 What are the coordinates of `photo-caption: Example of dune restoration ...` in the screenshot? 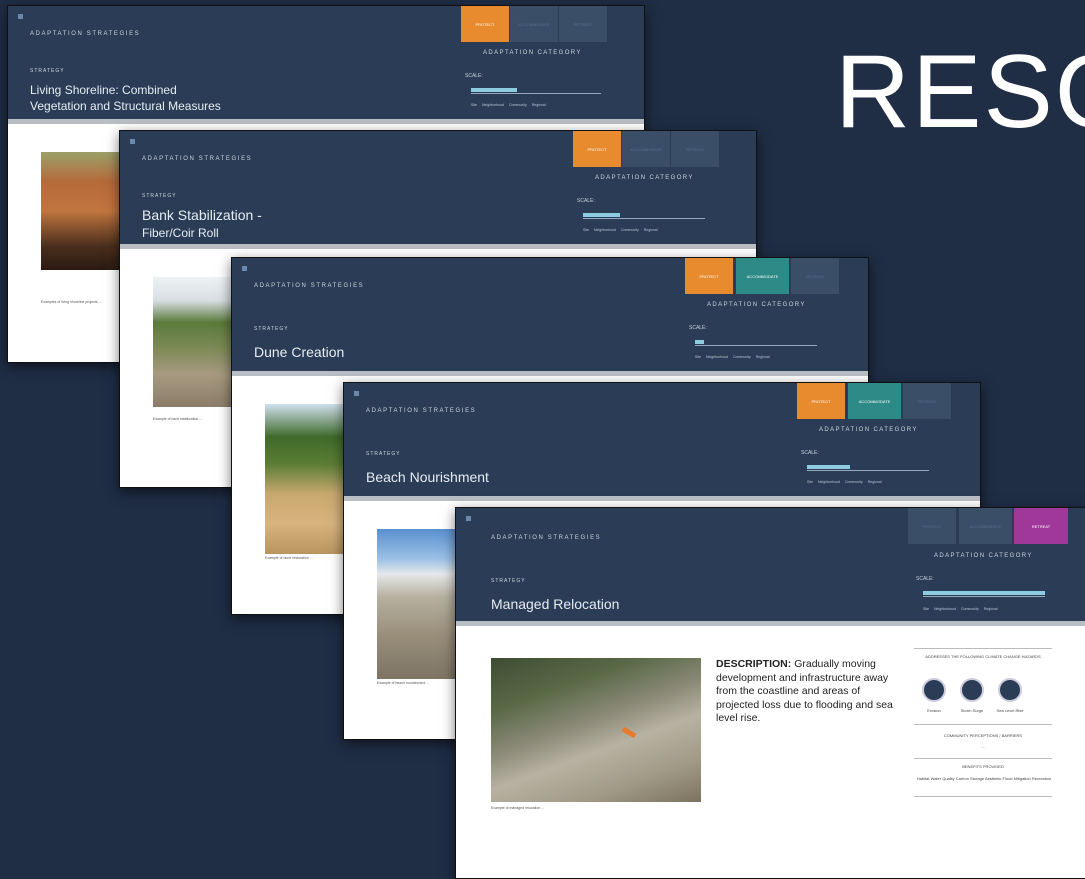 It's located at (289, 558).